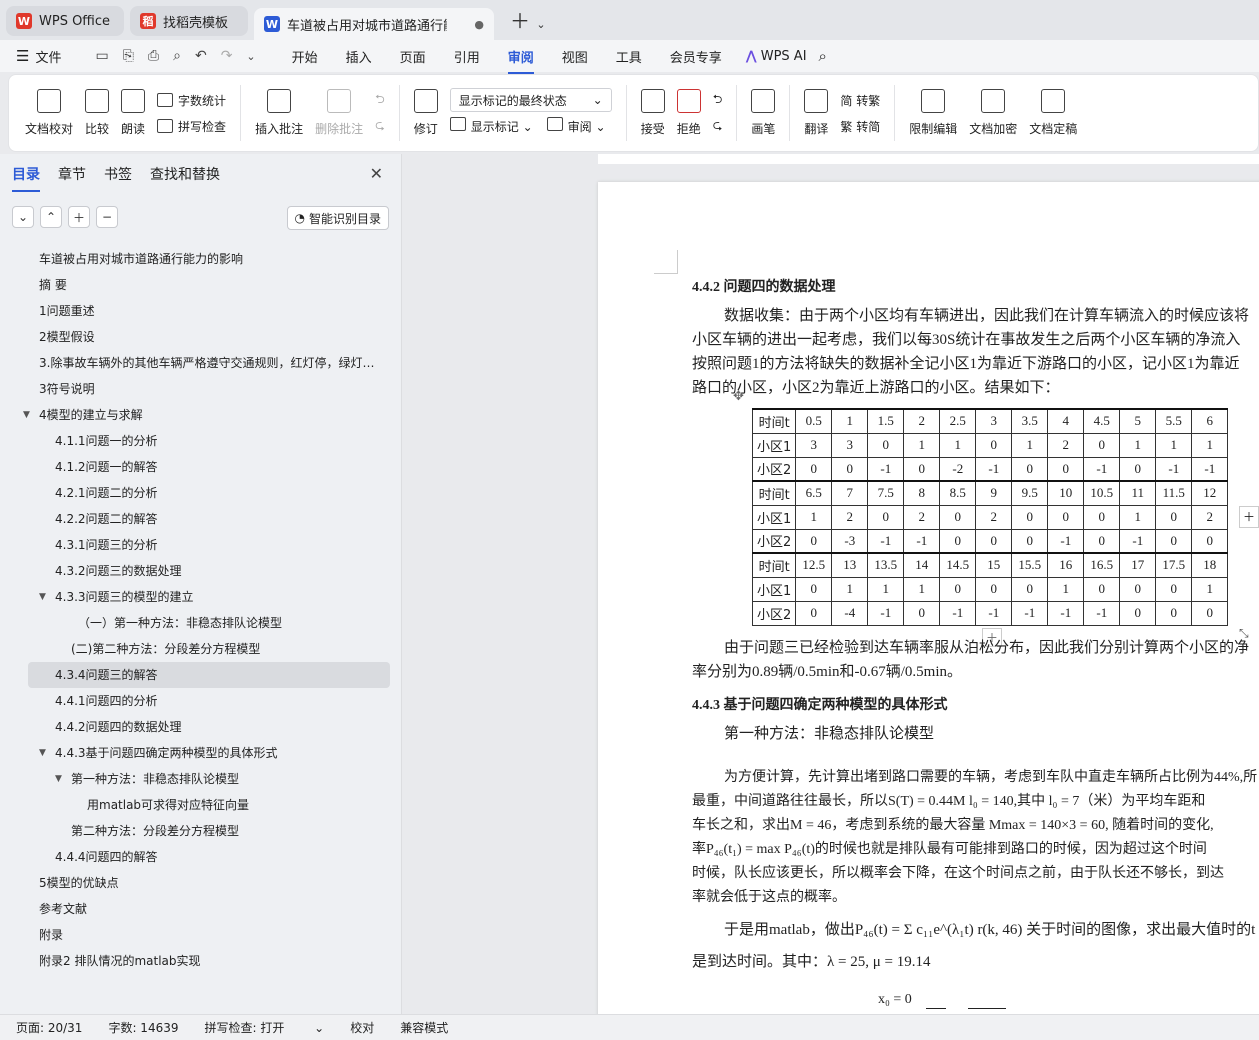 Image resolution: width=1259 pixels, height=1040 pixels. What do you see at coordinates (118, 174) in the screenshot?
I see `tab-bookmarks: 书签` at bounding box center [118, 174].